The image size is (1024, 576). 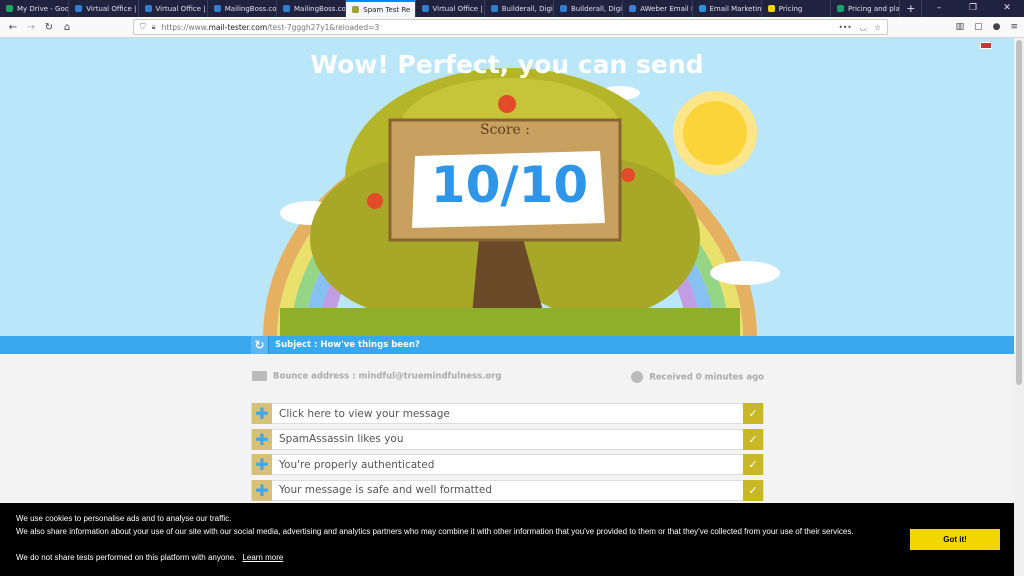 What do you see at coordinates (939, 8) in the screenshot?
I see `minimize-button: –` at bounding box center [939, 8].